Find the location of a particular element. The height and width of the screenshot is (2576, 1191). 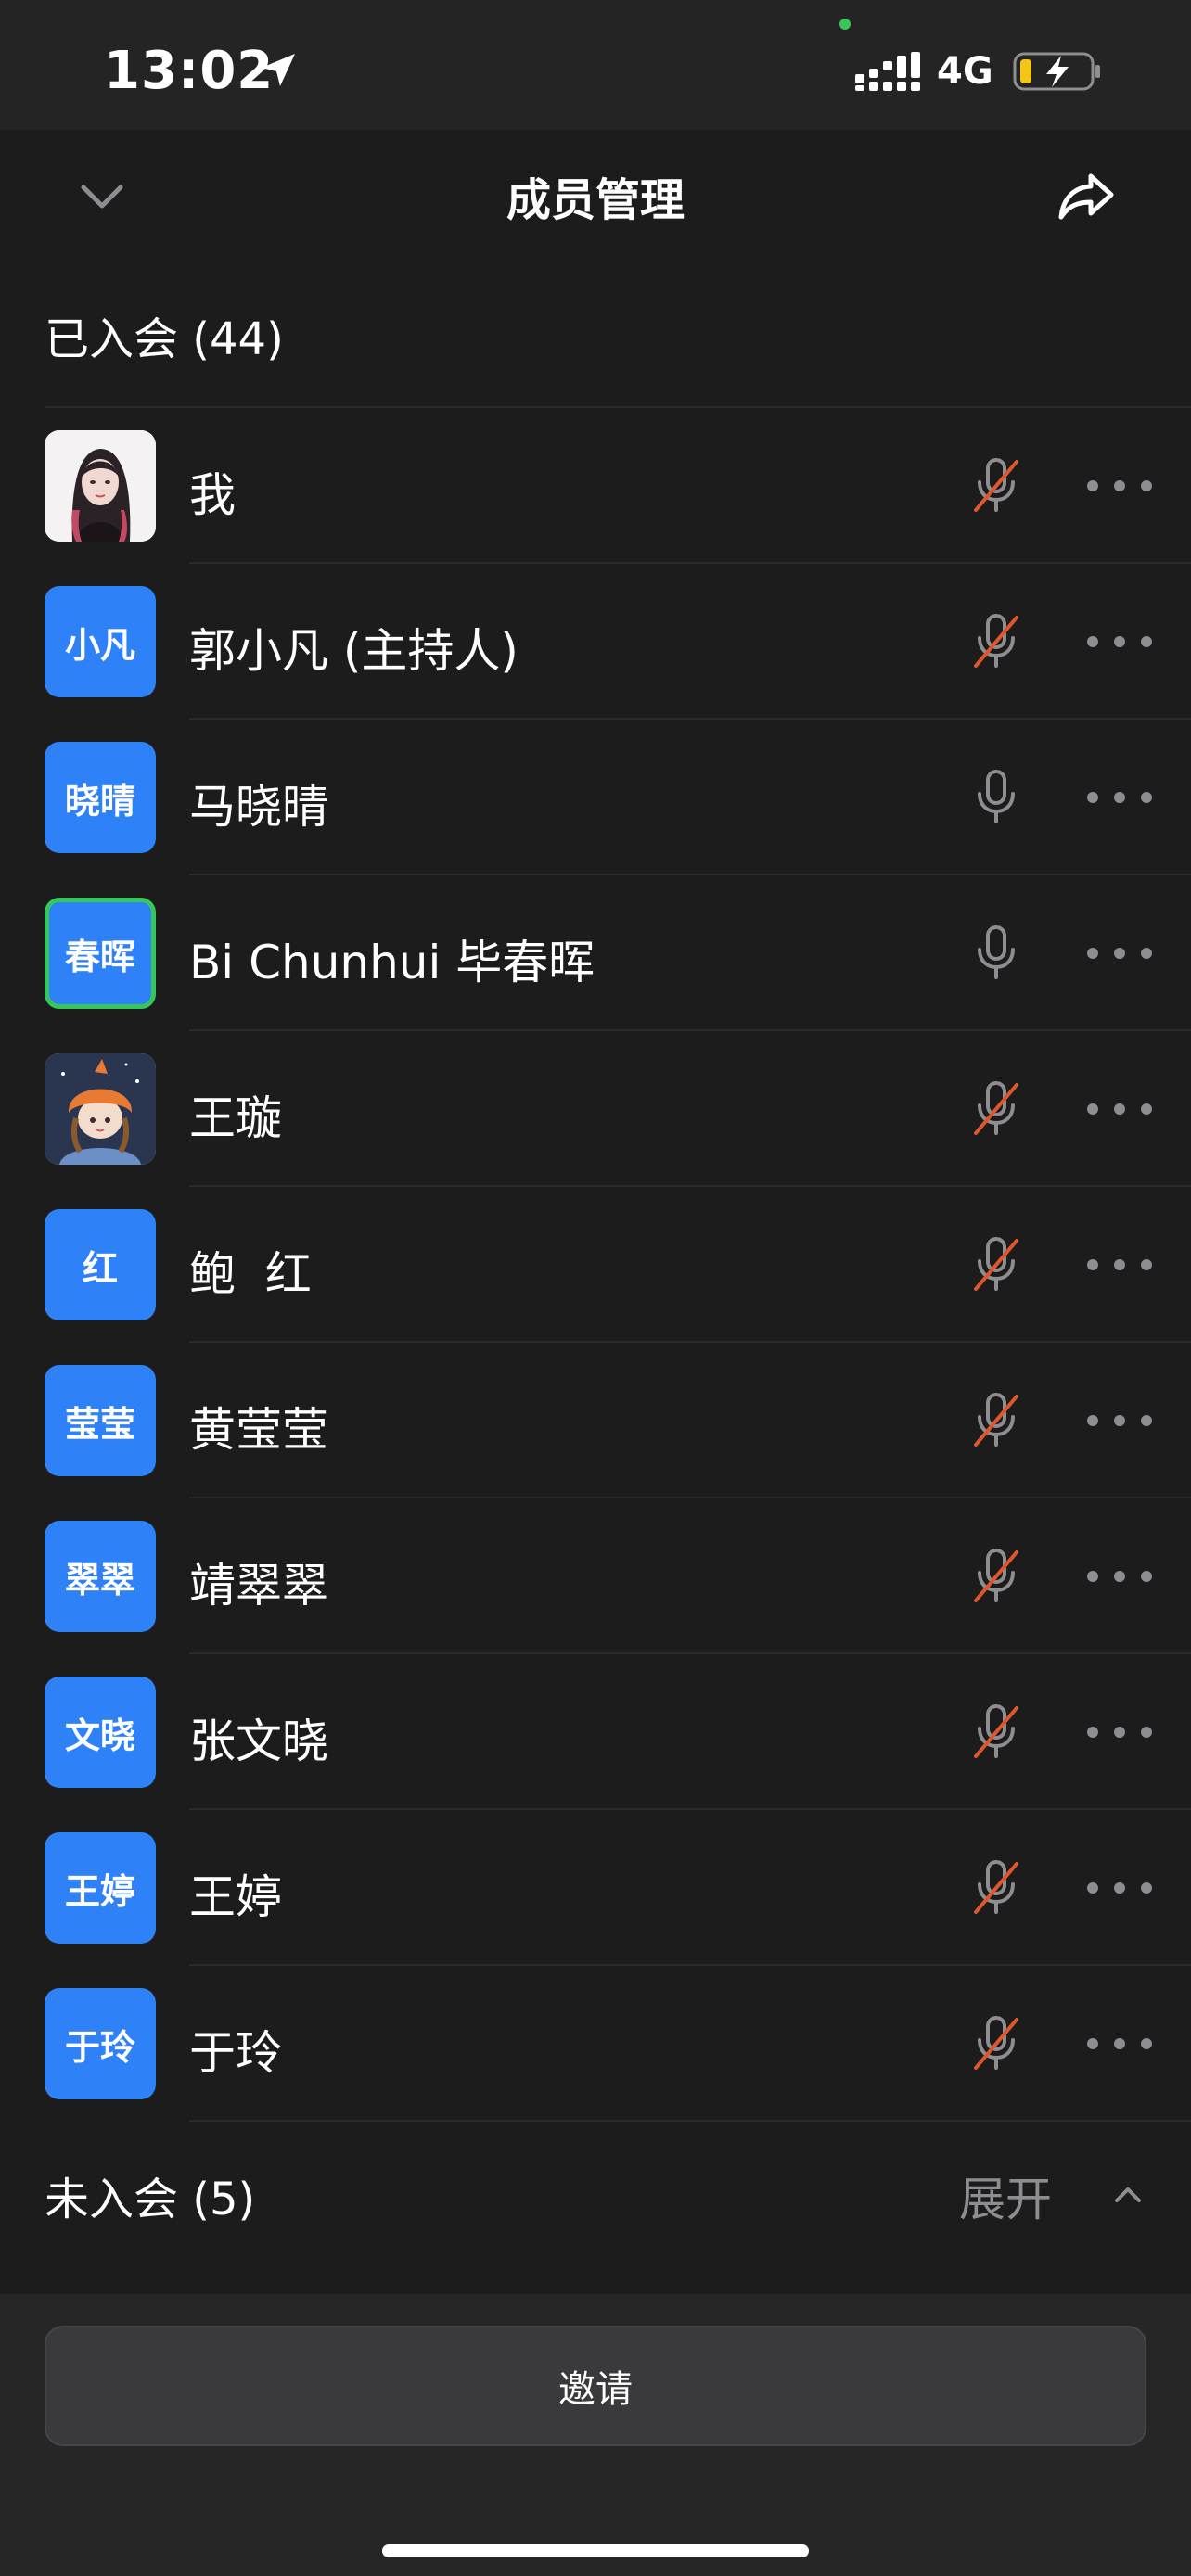

member-row: 文晓 张文晓 is located at coordinates (595, 1732).